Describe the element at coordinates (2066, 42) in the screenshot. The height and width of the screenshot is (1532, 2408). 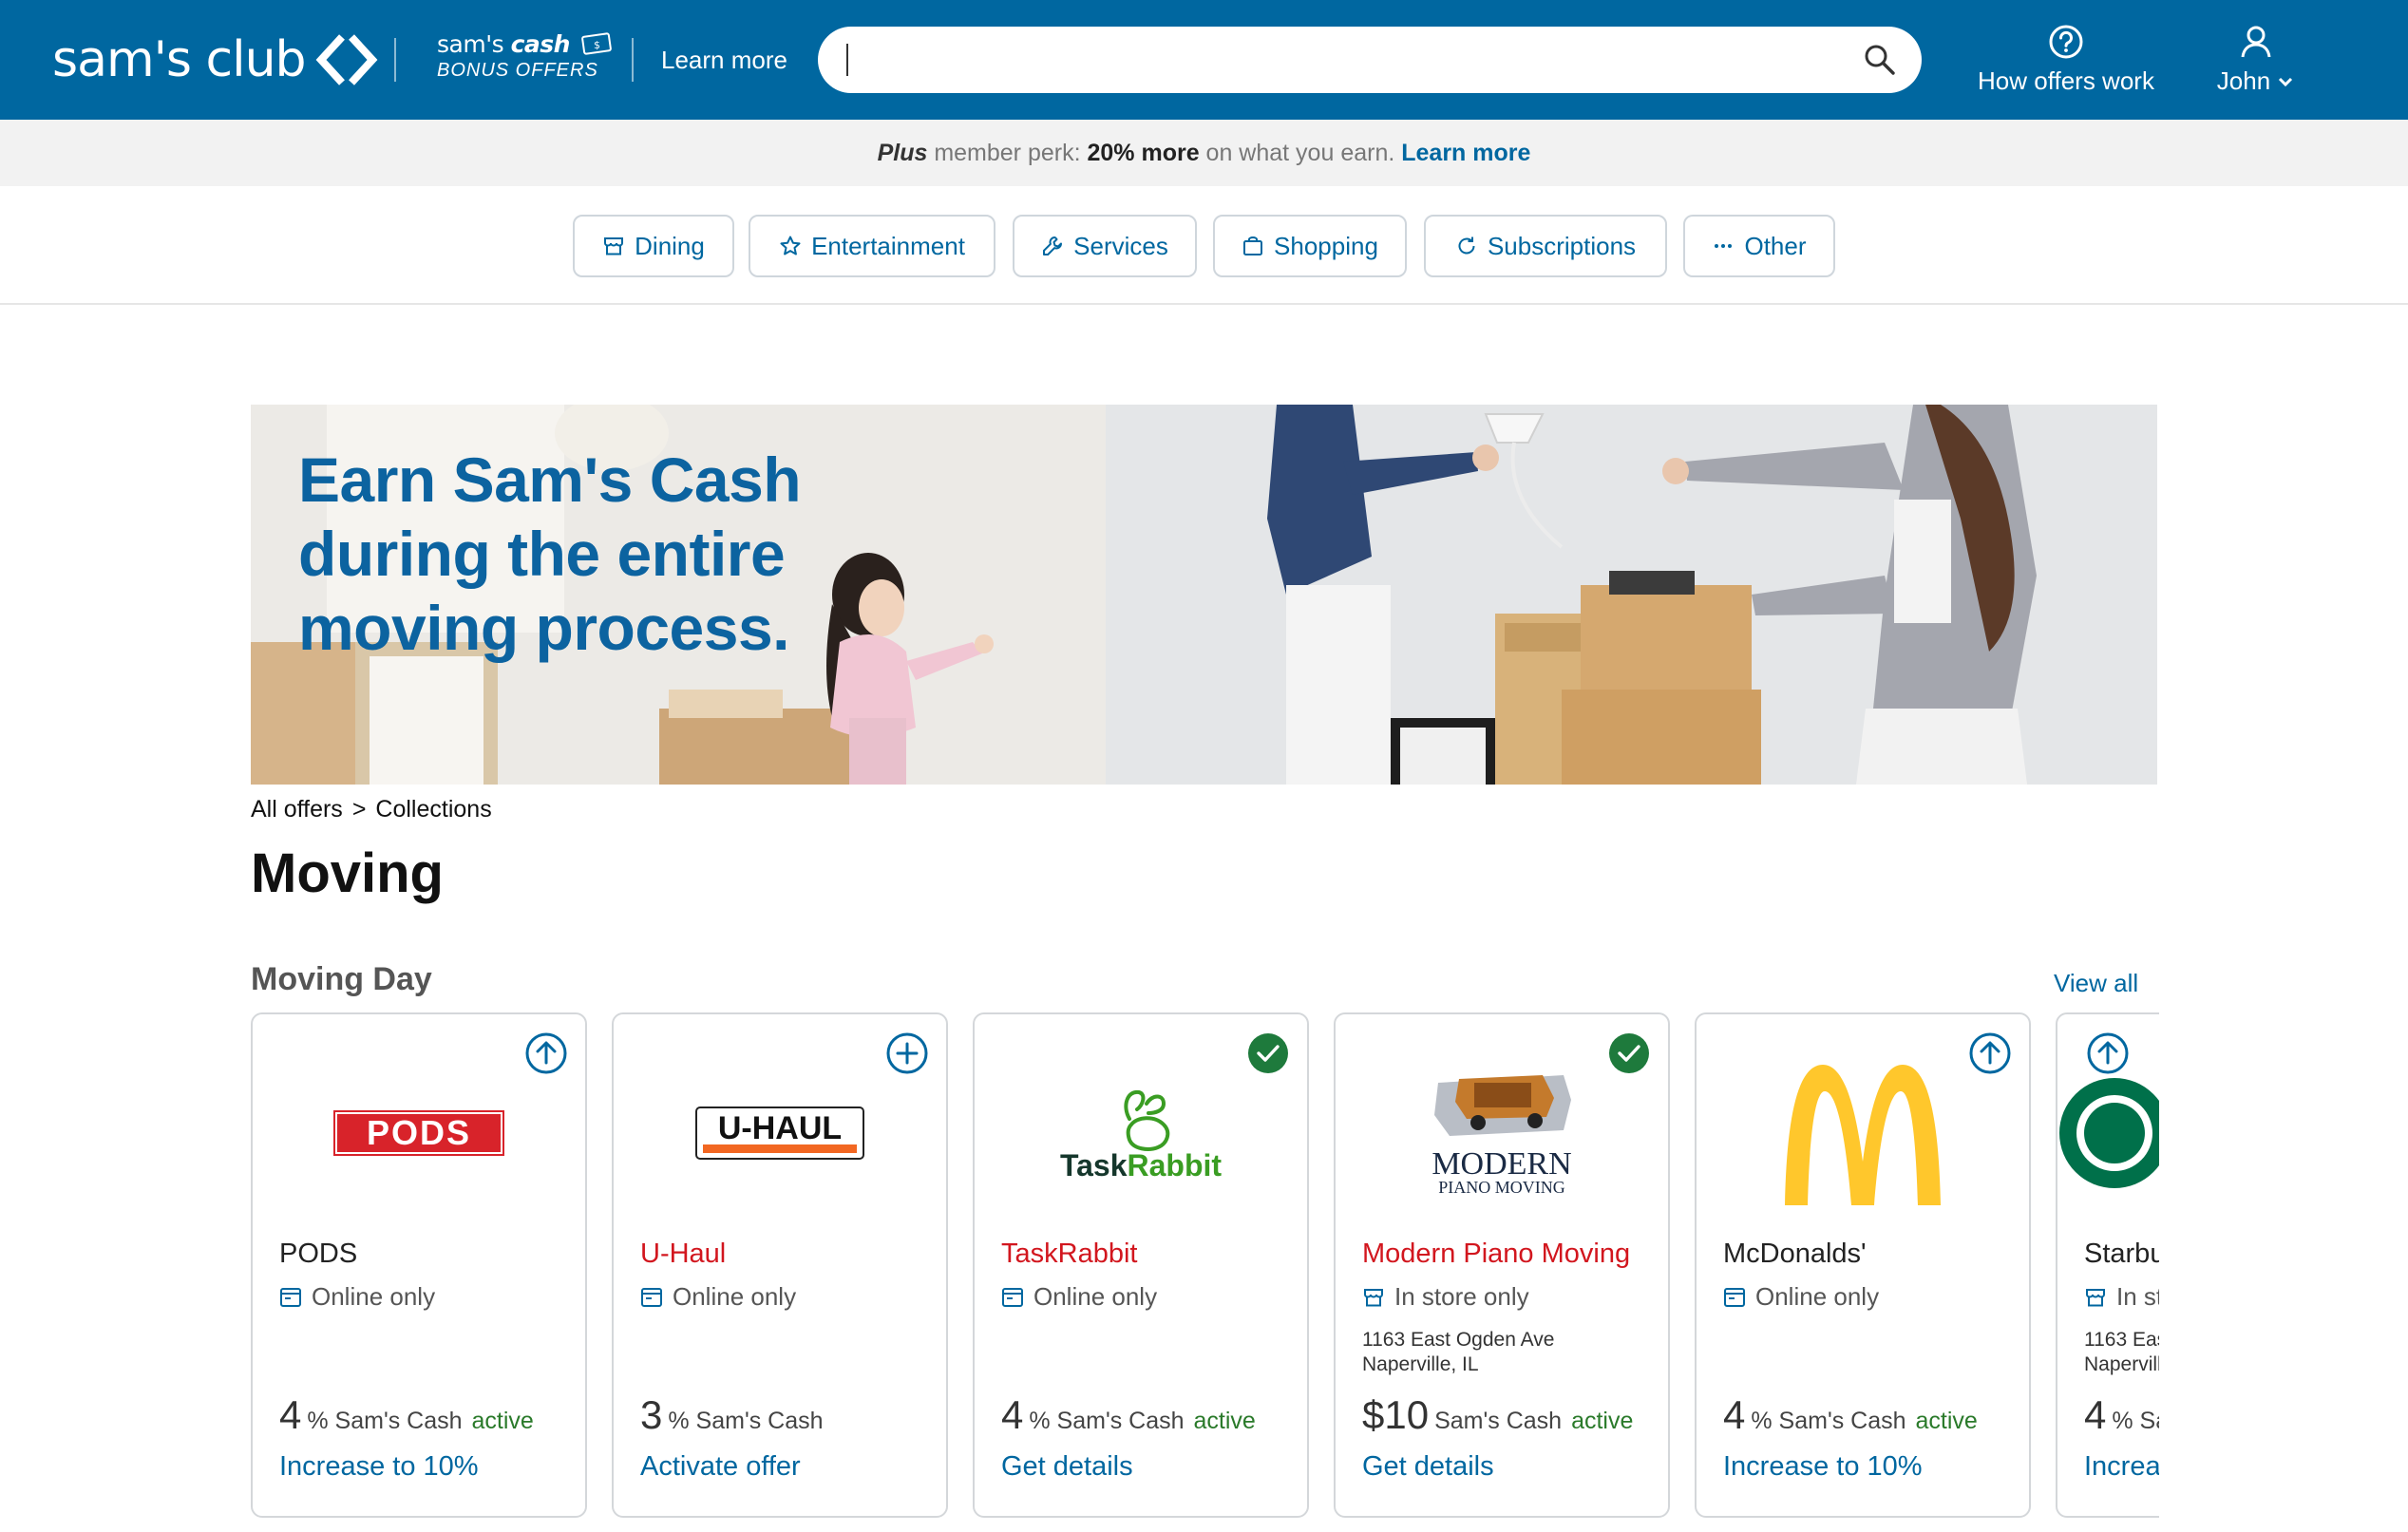
I see `help-circle-icon` at that location.